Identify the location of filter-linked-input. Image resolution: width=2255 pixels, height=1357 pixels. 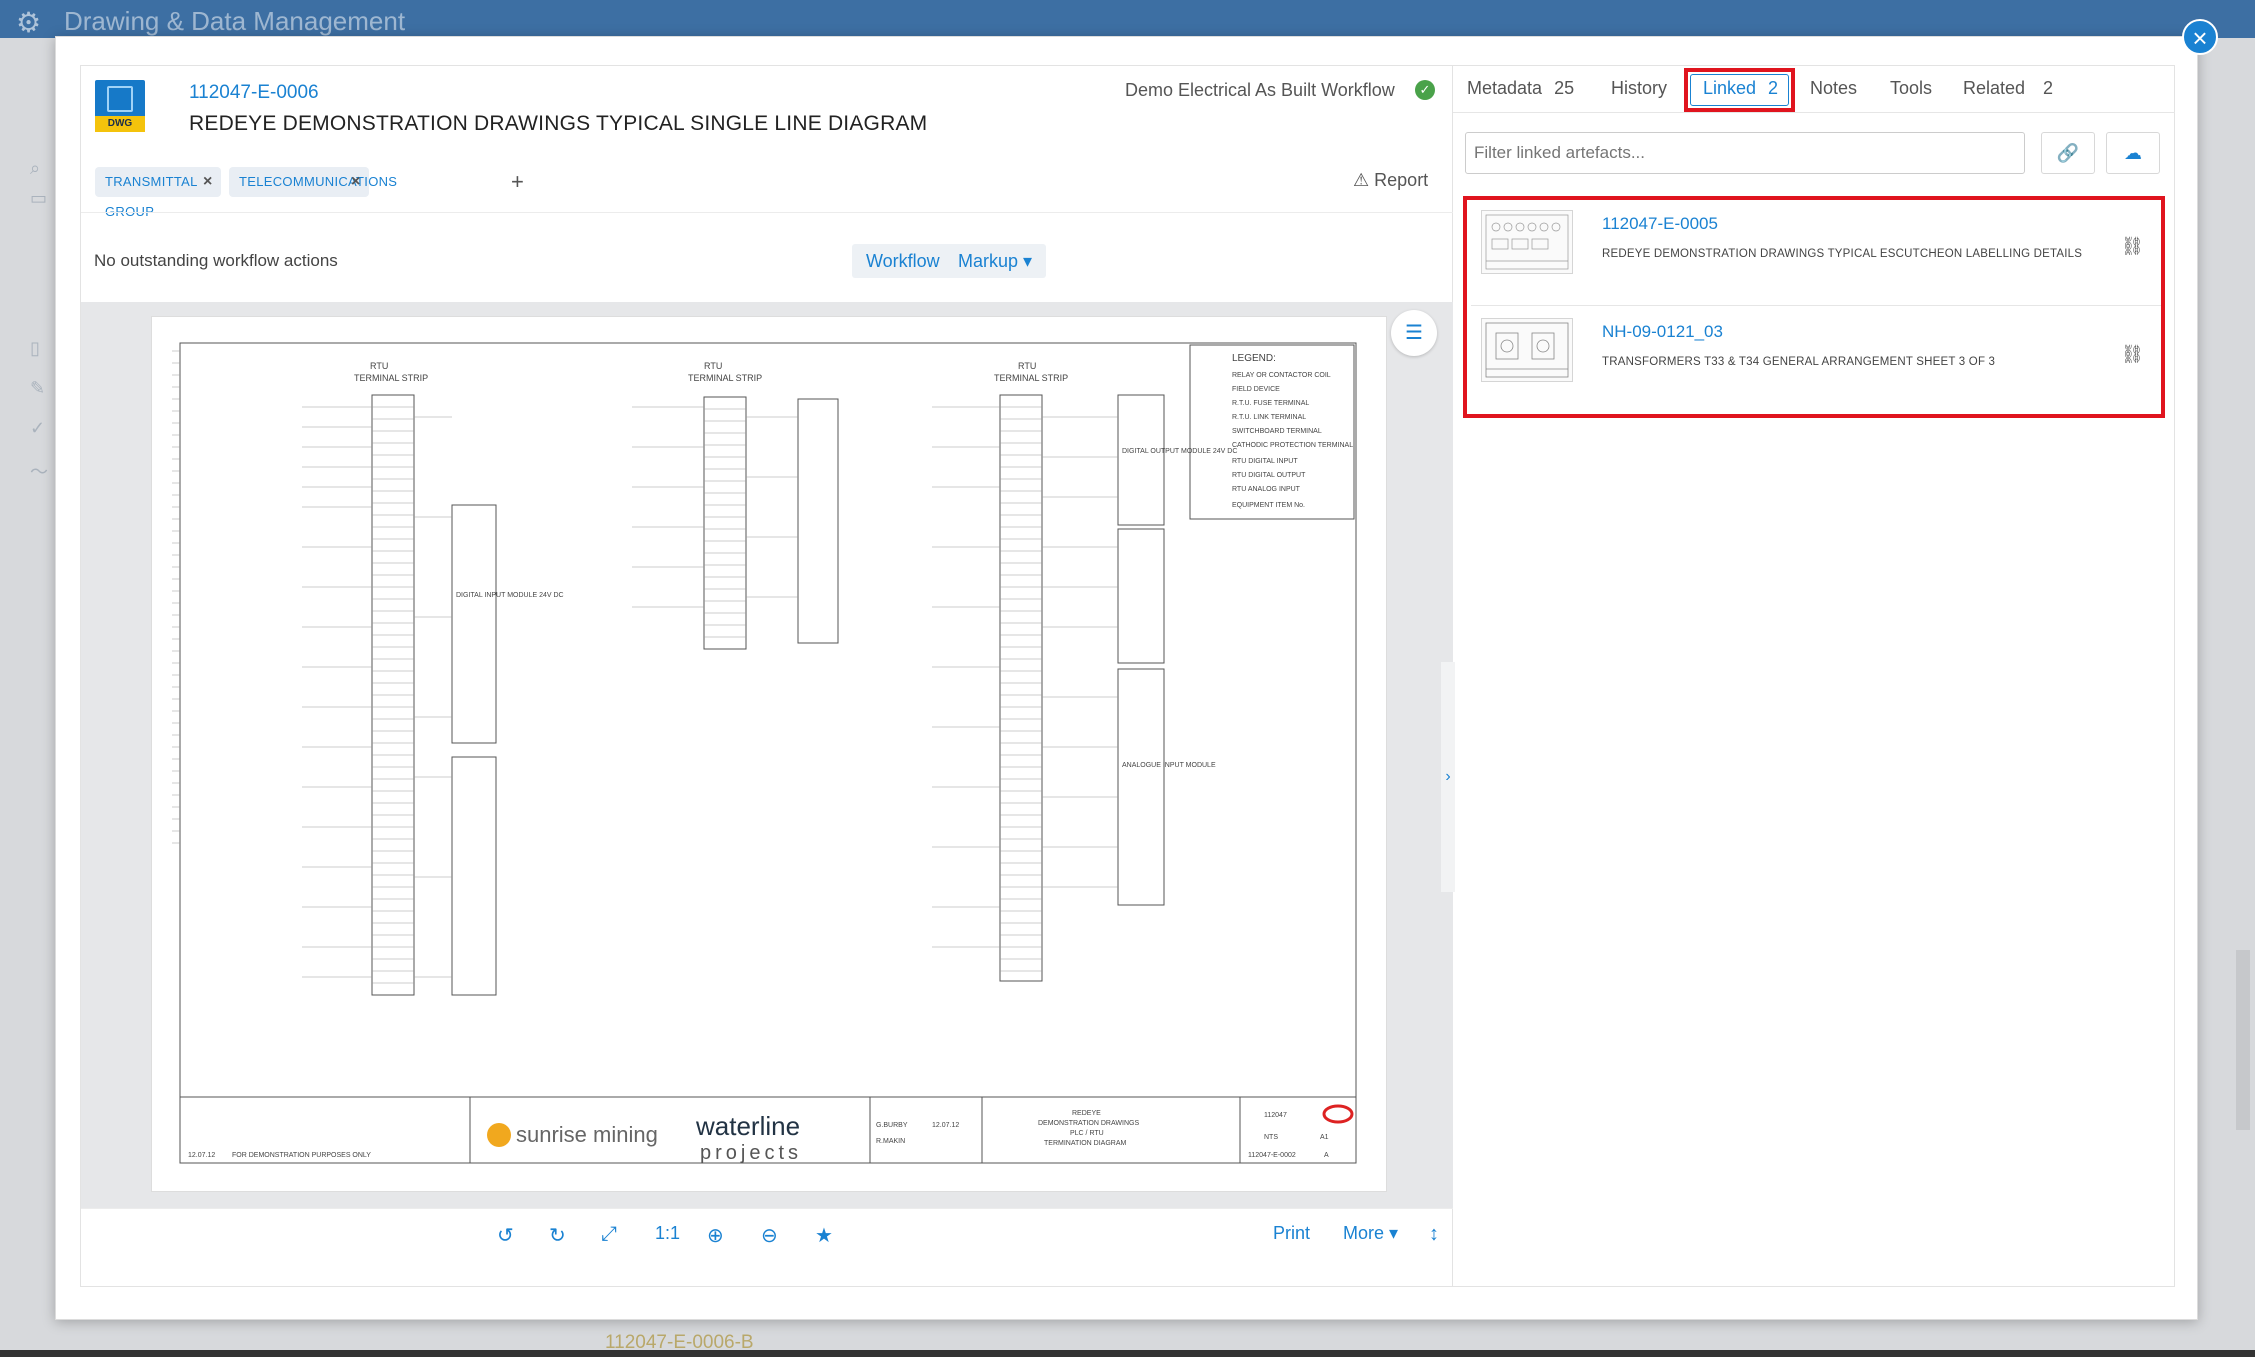
(1745, 153).